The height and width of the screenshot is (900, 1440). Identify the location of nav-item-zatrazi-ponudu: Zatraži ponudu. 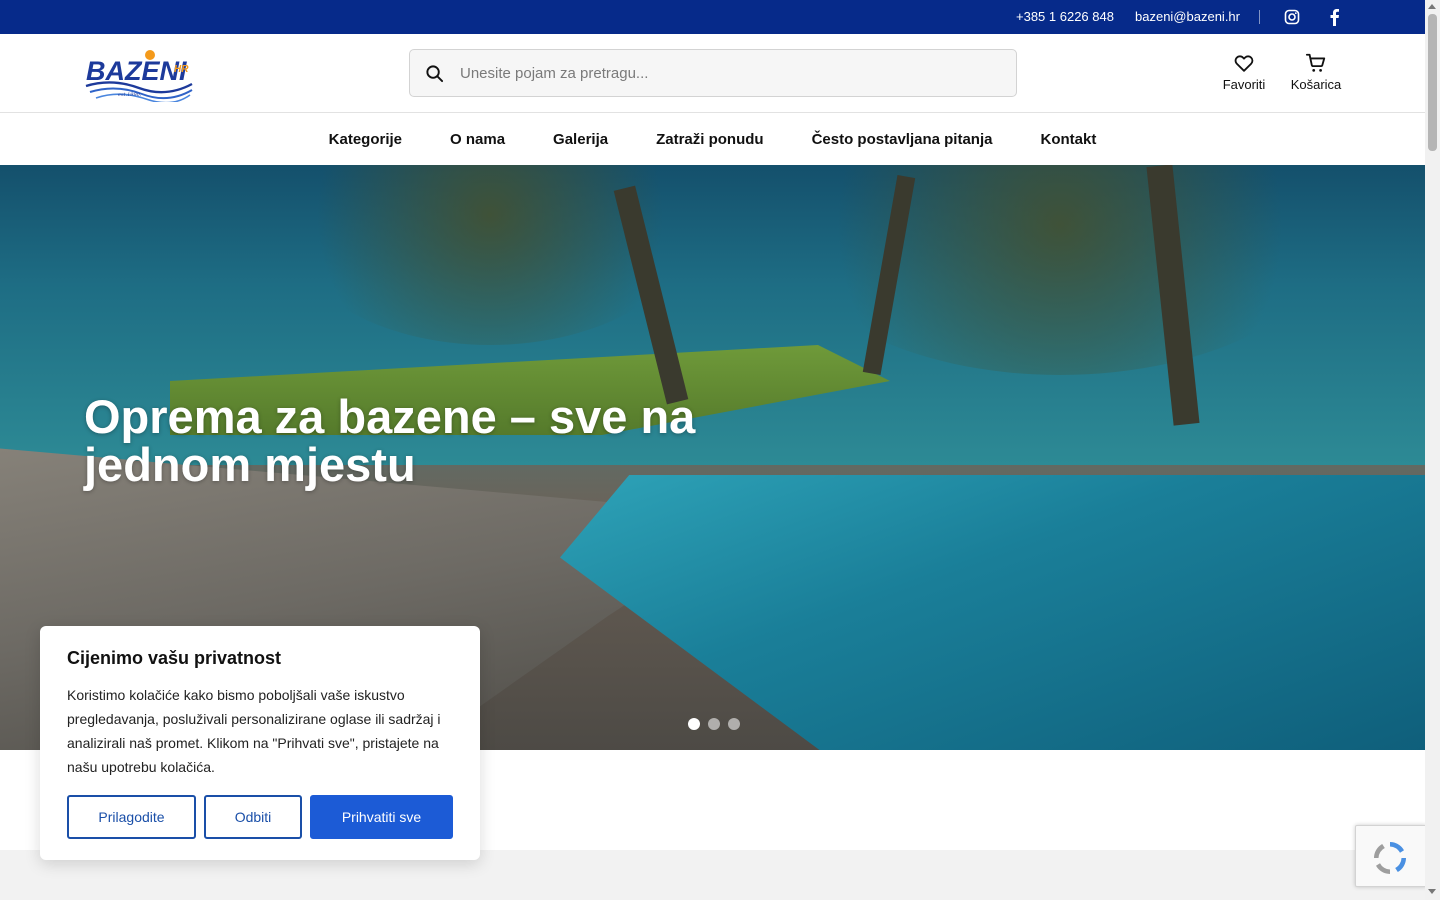
(710, 139).